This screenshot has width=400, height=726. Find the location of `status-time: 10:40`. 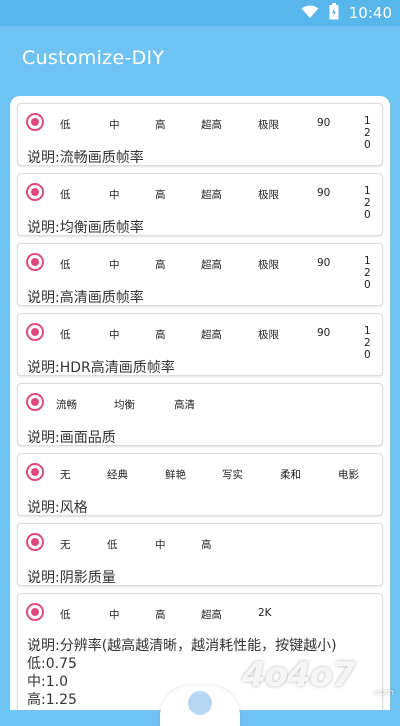

status-time: 10:40 is located at coordinates (370, 13).